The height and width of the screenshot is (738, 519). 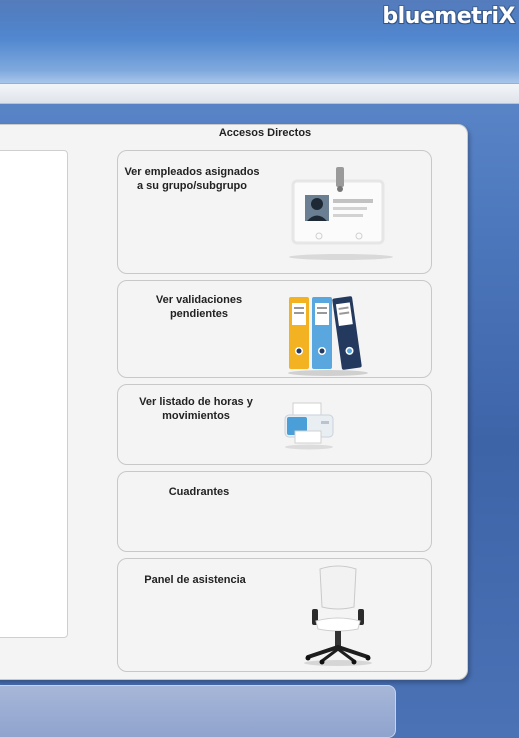 What do you see at coordinates (274, 615) in the screenshot?
I see `shortcut-card-attendance: Panel de asistencia` at bounding box center [274, 615].